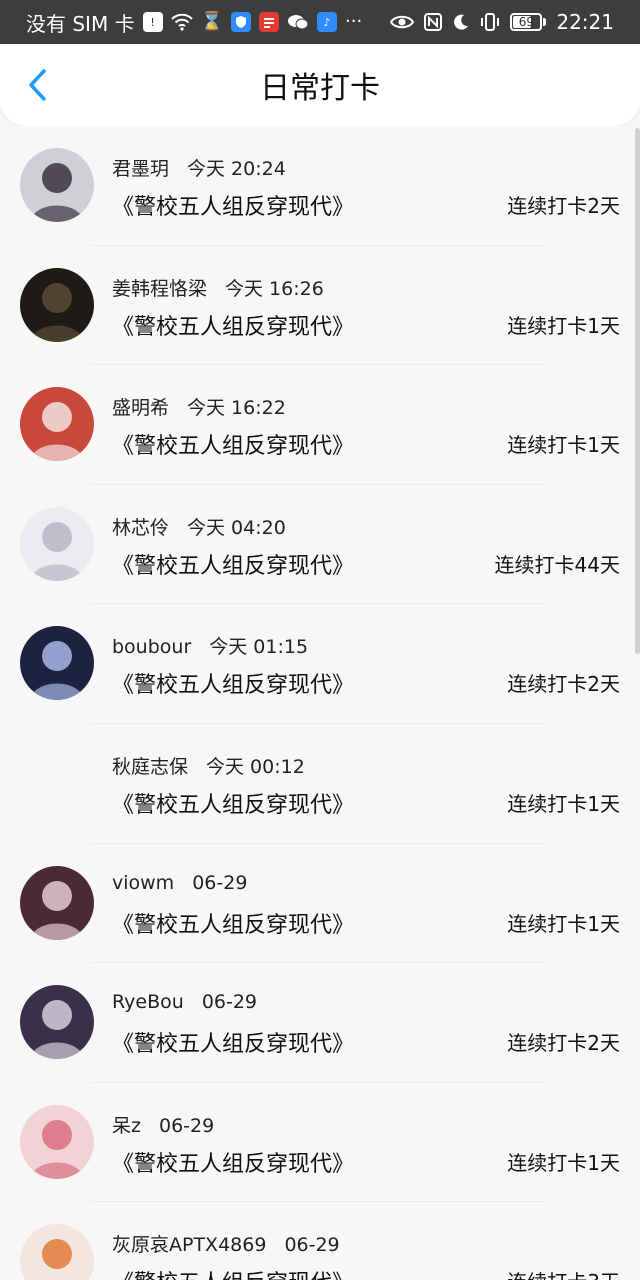  I want to click on alert-icon: !, so click(152, 22).